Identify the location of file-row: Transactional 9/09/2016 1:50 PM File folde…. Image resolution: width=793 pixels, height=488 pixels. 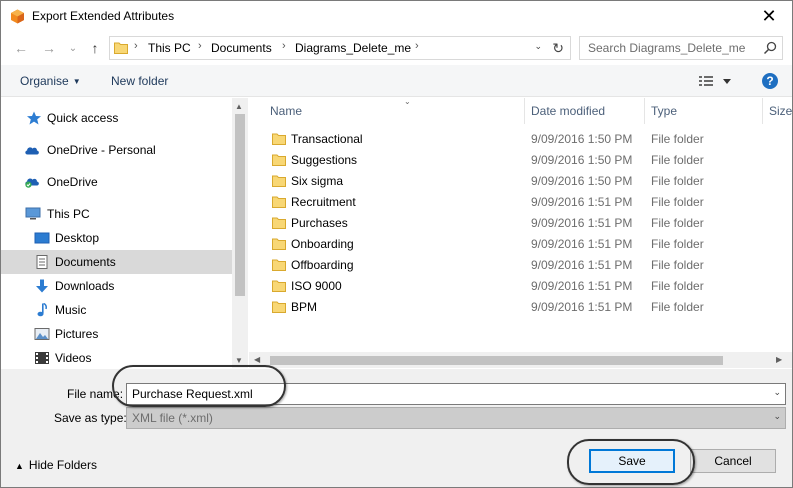
(520, 139).